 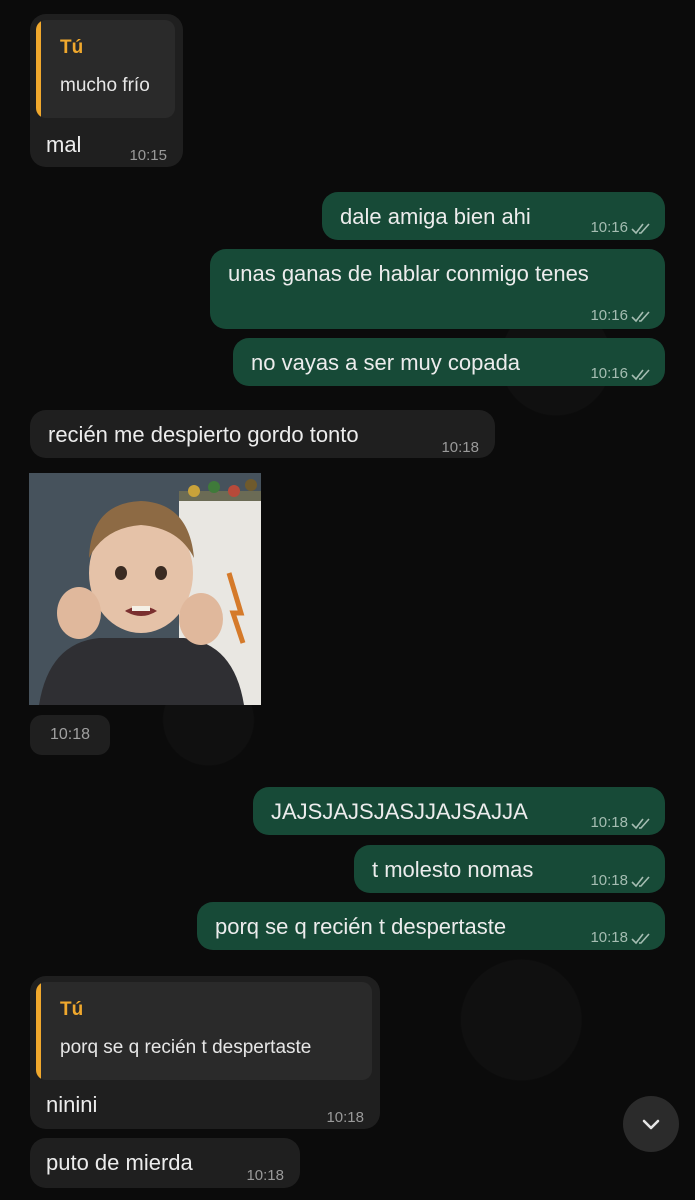 What do you see at coordinates (72, 1104) in the screenshot?
I see `message-text: ninini` at bounding box center [72, 1104].